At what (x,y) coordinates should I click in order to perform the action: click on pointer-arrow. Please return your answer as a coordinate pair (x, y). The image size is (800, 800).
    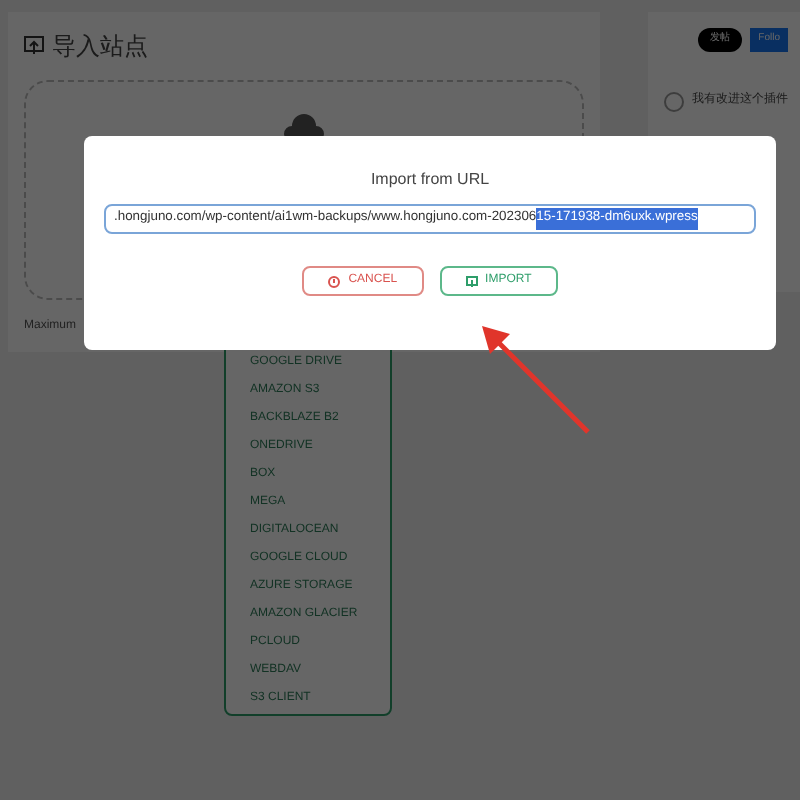
    Looking at the image, I should click on (534, 378).